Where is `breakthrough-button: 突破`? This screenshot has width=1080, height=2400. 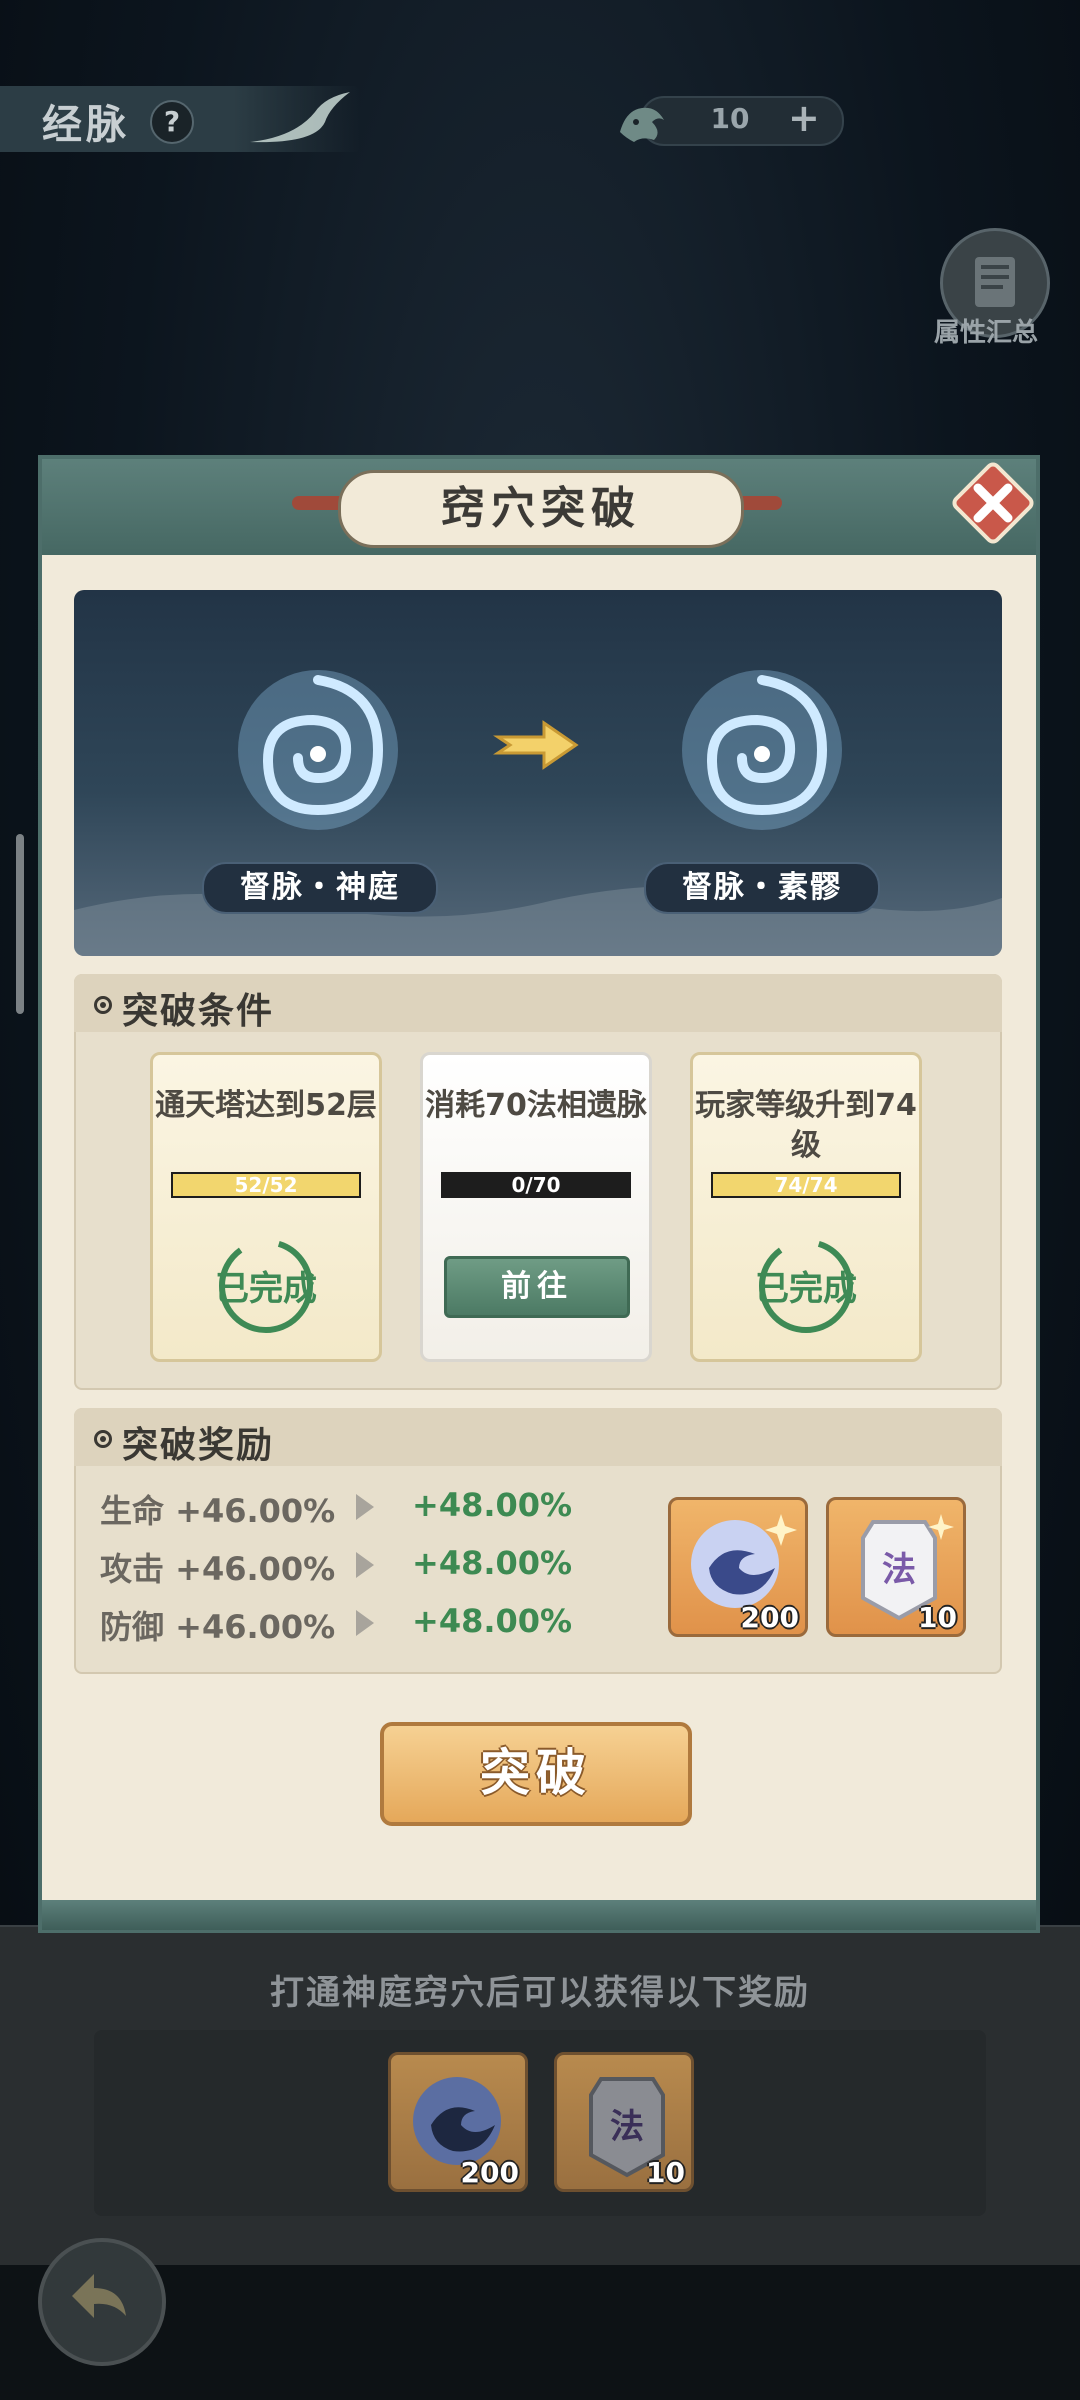 breakthrough-button: 突破 is located at coordinates (536, 1774).